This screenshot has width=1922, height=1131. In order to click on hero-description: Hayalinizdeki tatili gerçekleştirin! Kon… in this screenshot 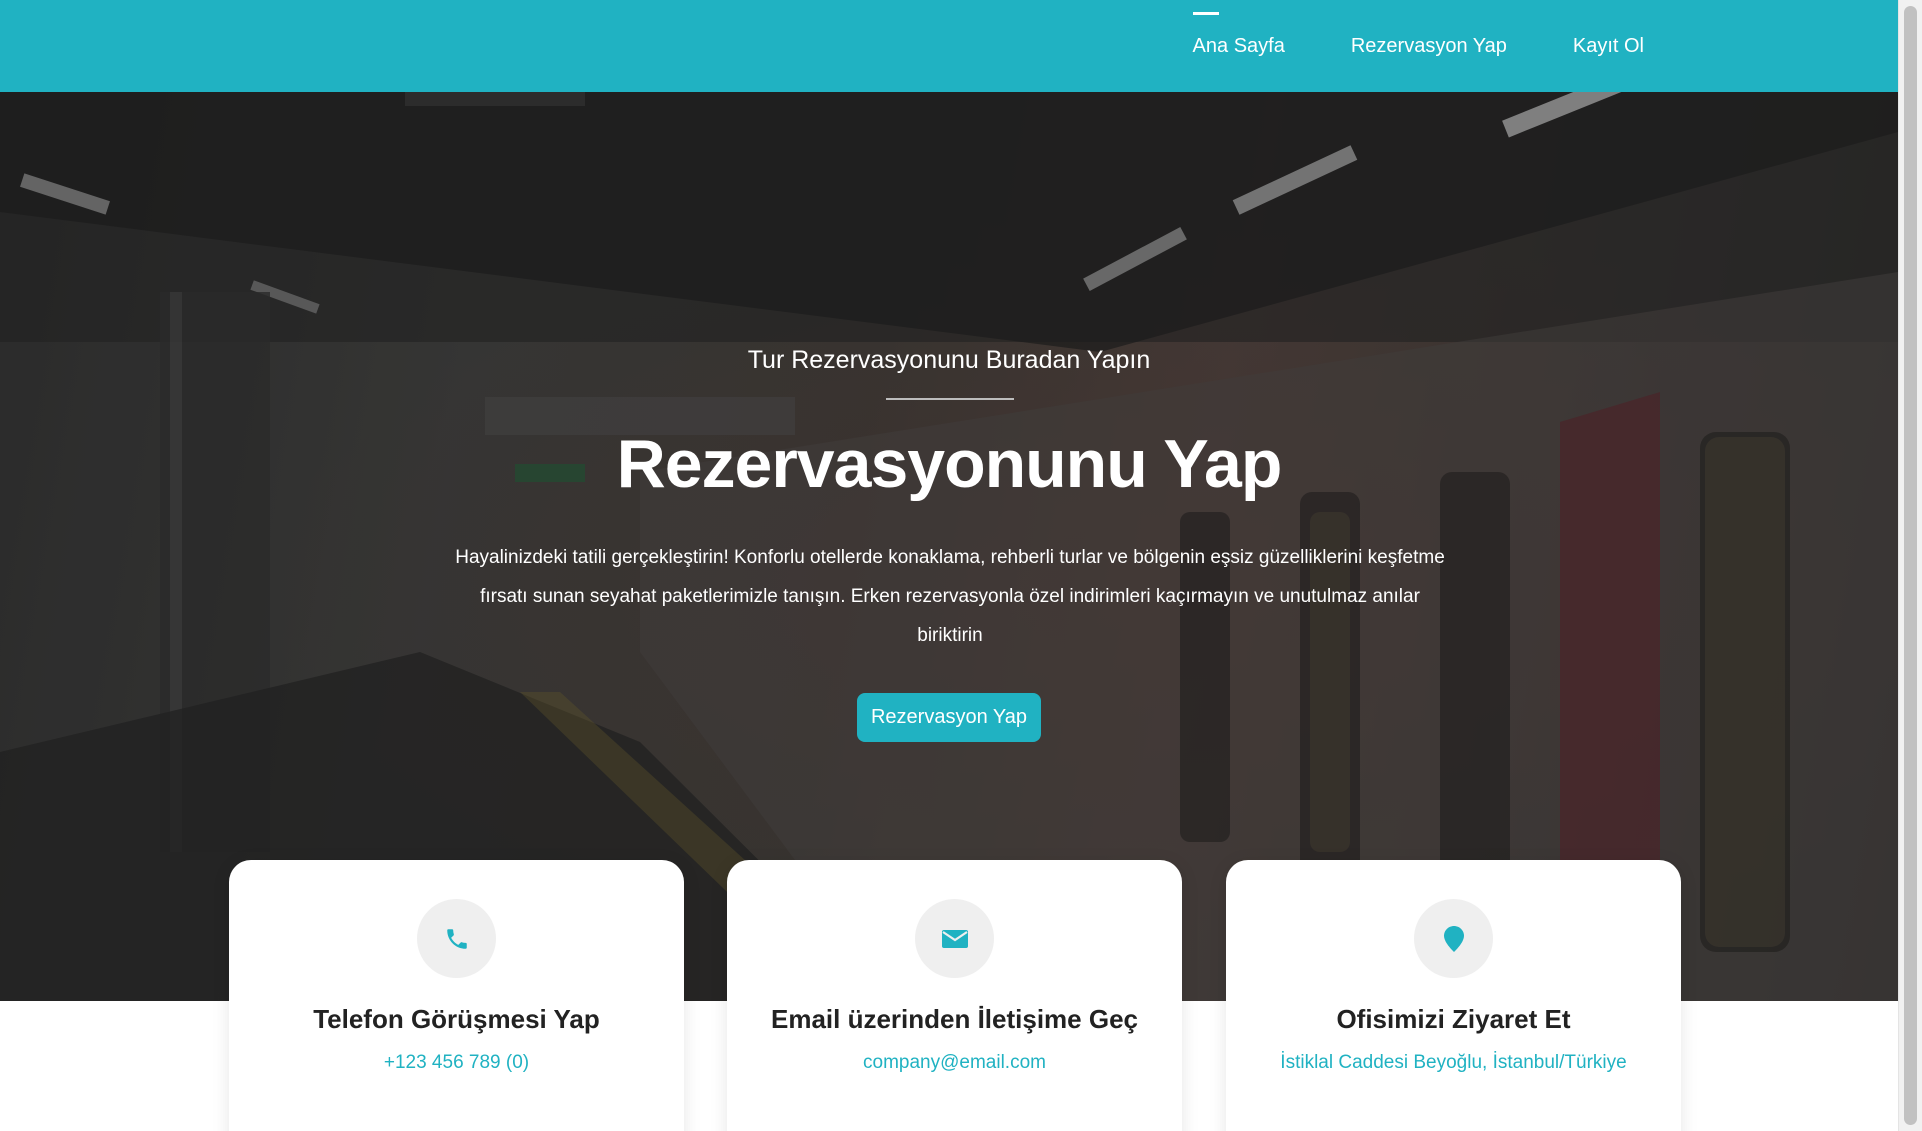, I will do `click(950, 596)`.